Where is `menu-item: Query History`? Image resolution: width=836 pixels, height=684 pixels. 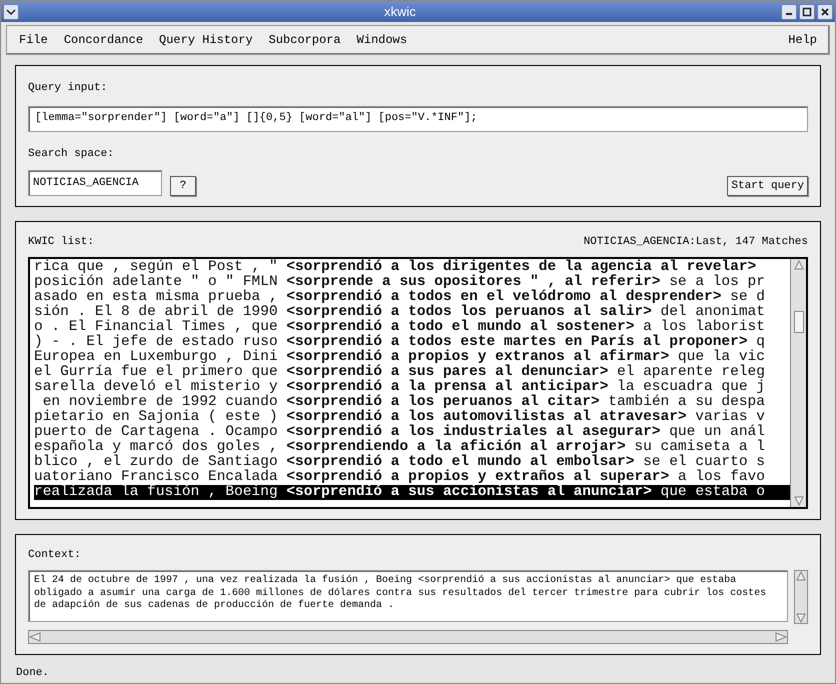 menu-item: Query History is located at coordinates (206, 40).